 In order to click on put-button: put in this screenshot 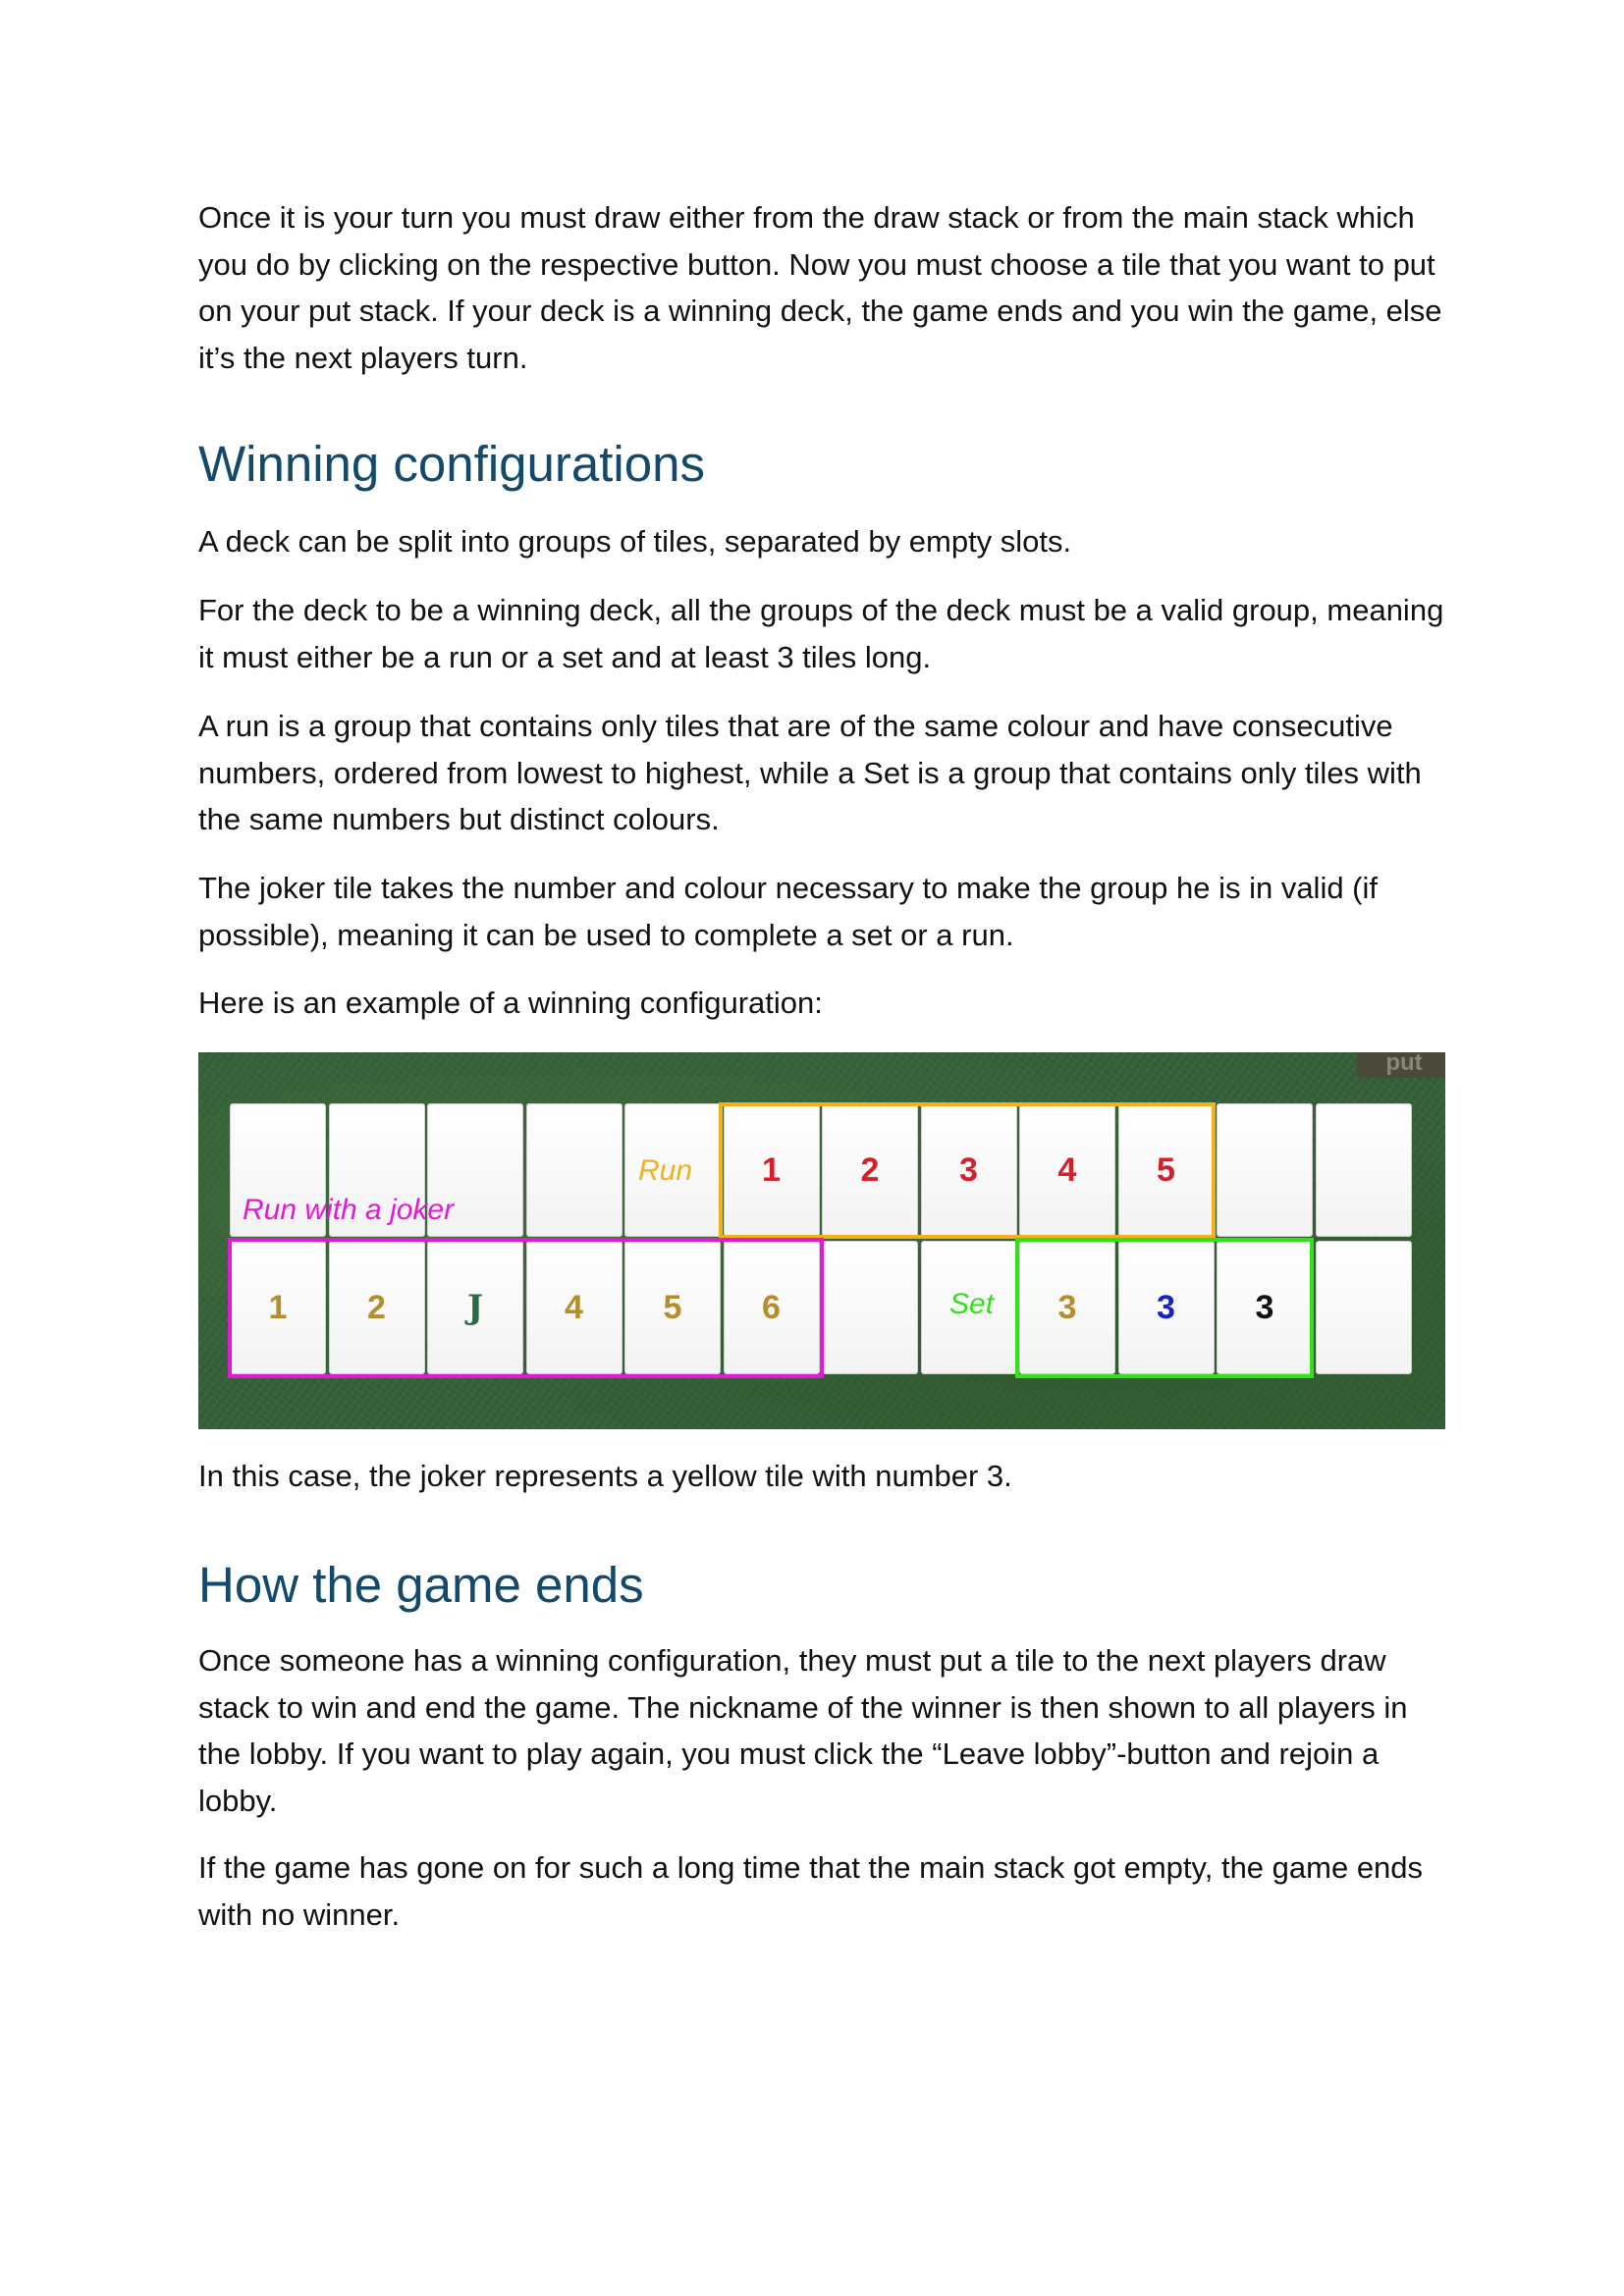, I will do `click(1401, 1065)`.